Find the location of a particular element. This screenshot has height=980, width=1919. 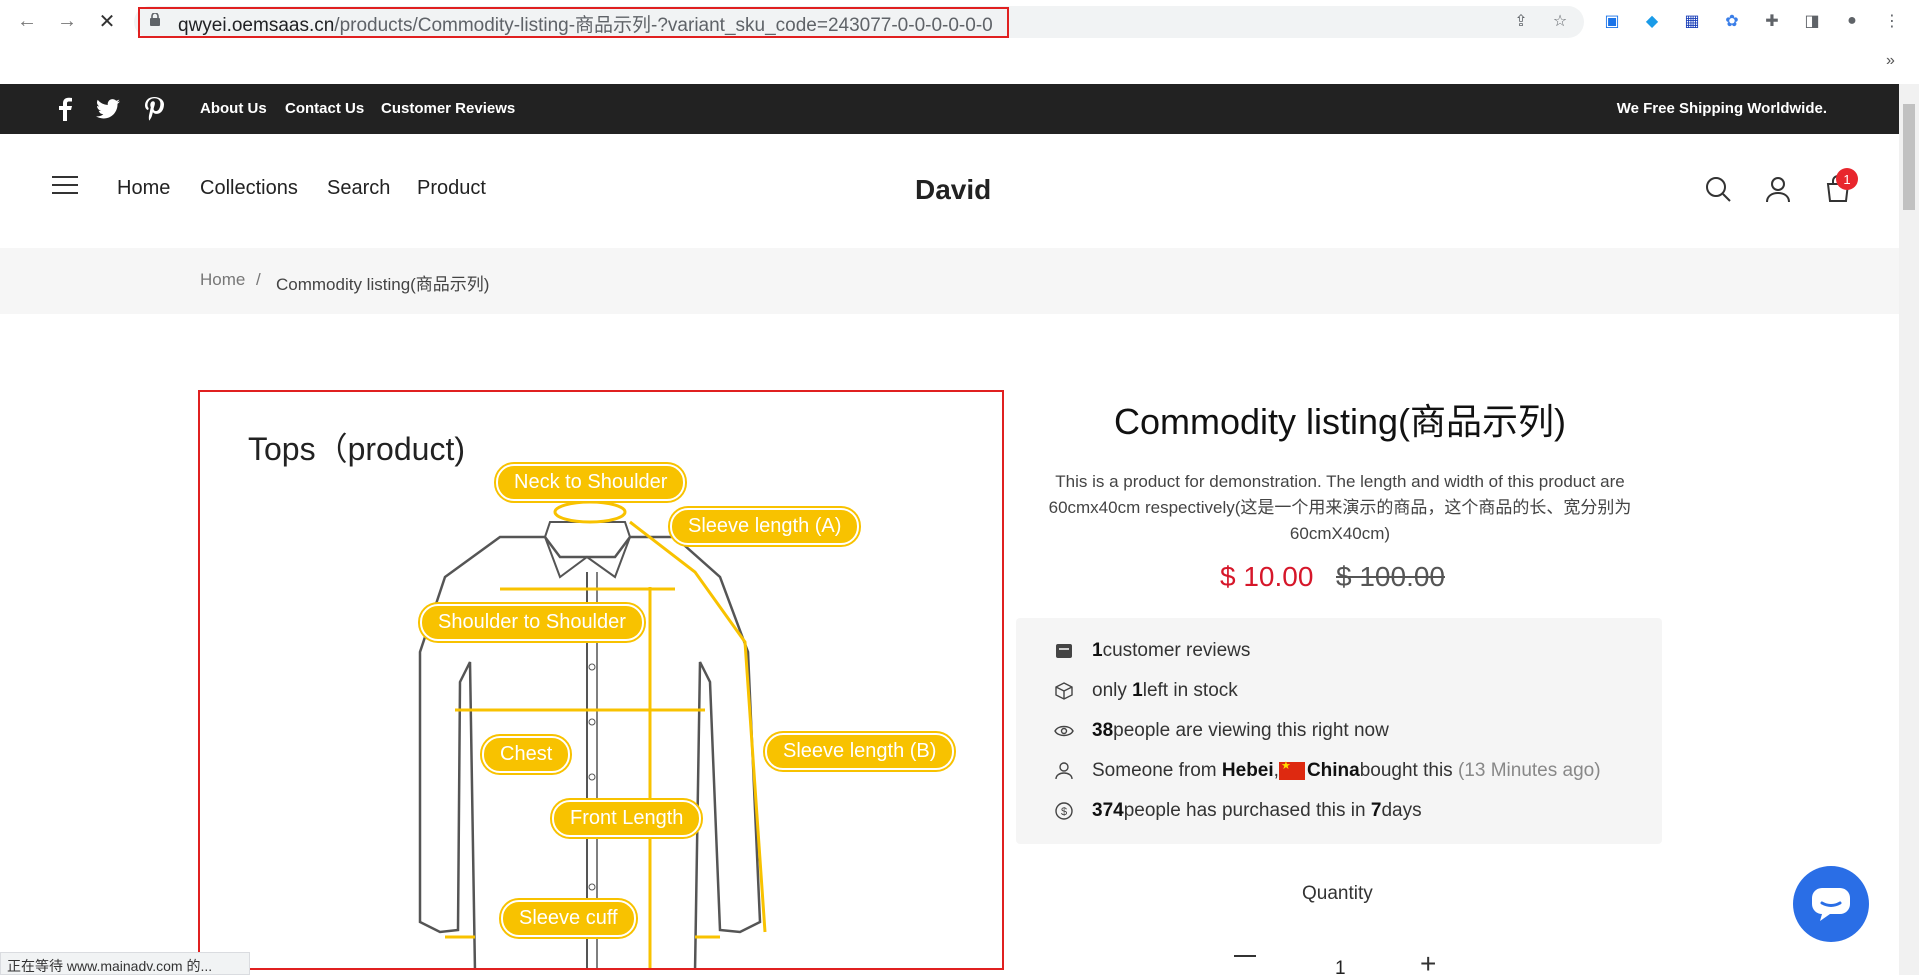

extension-2-icon: ◆ is located at coordinates (1652, 21).